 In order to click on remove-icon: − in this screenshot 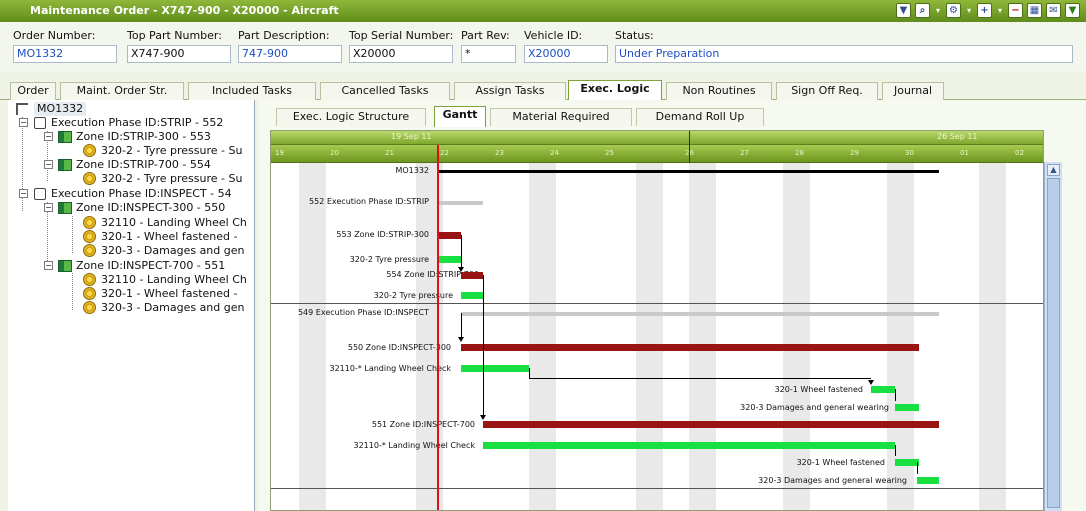, I will do `click(1015, 10)`.